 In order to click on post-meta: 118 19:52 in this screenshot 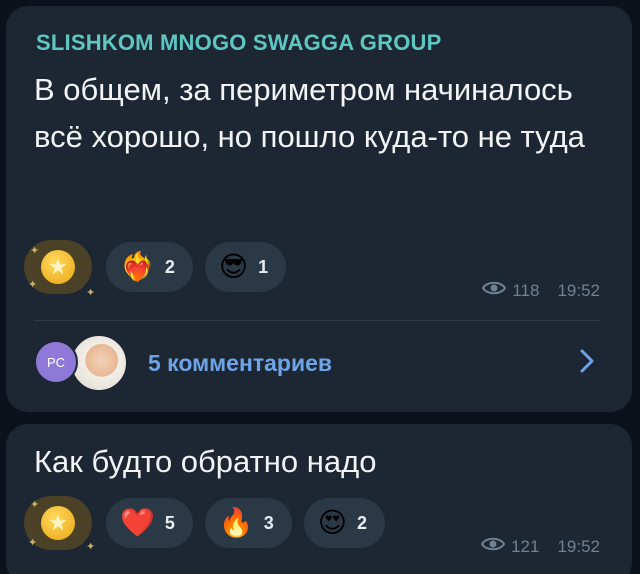, I will do `click(541, 290)`.